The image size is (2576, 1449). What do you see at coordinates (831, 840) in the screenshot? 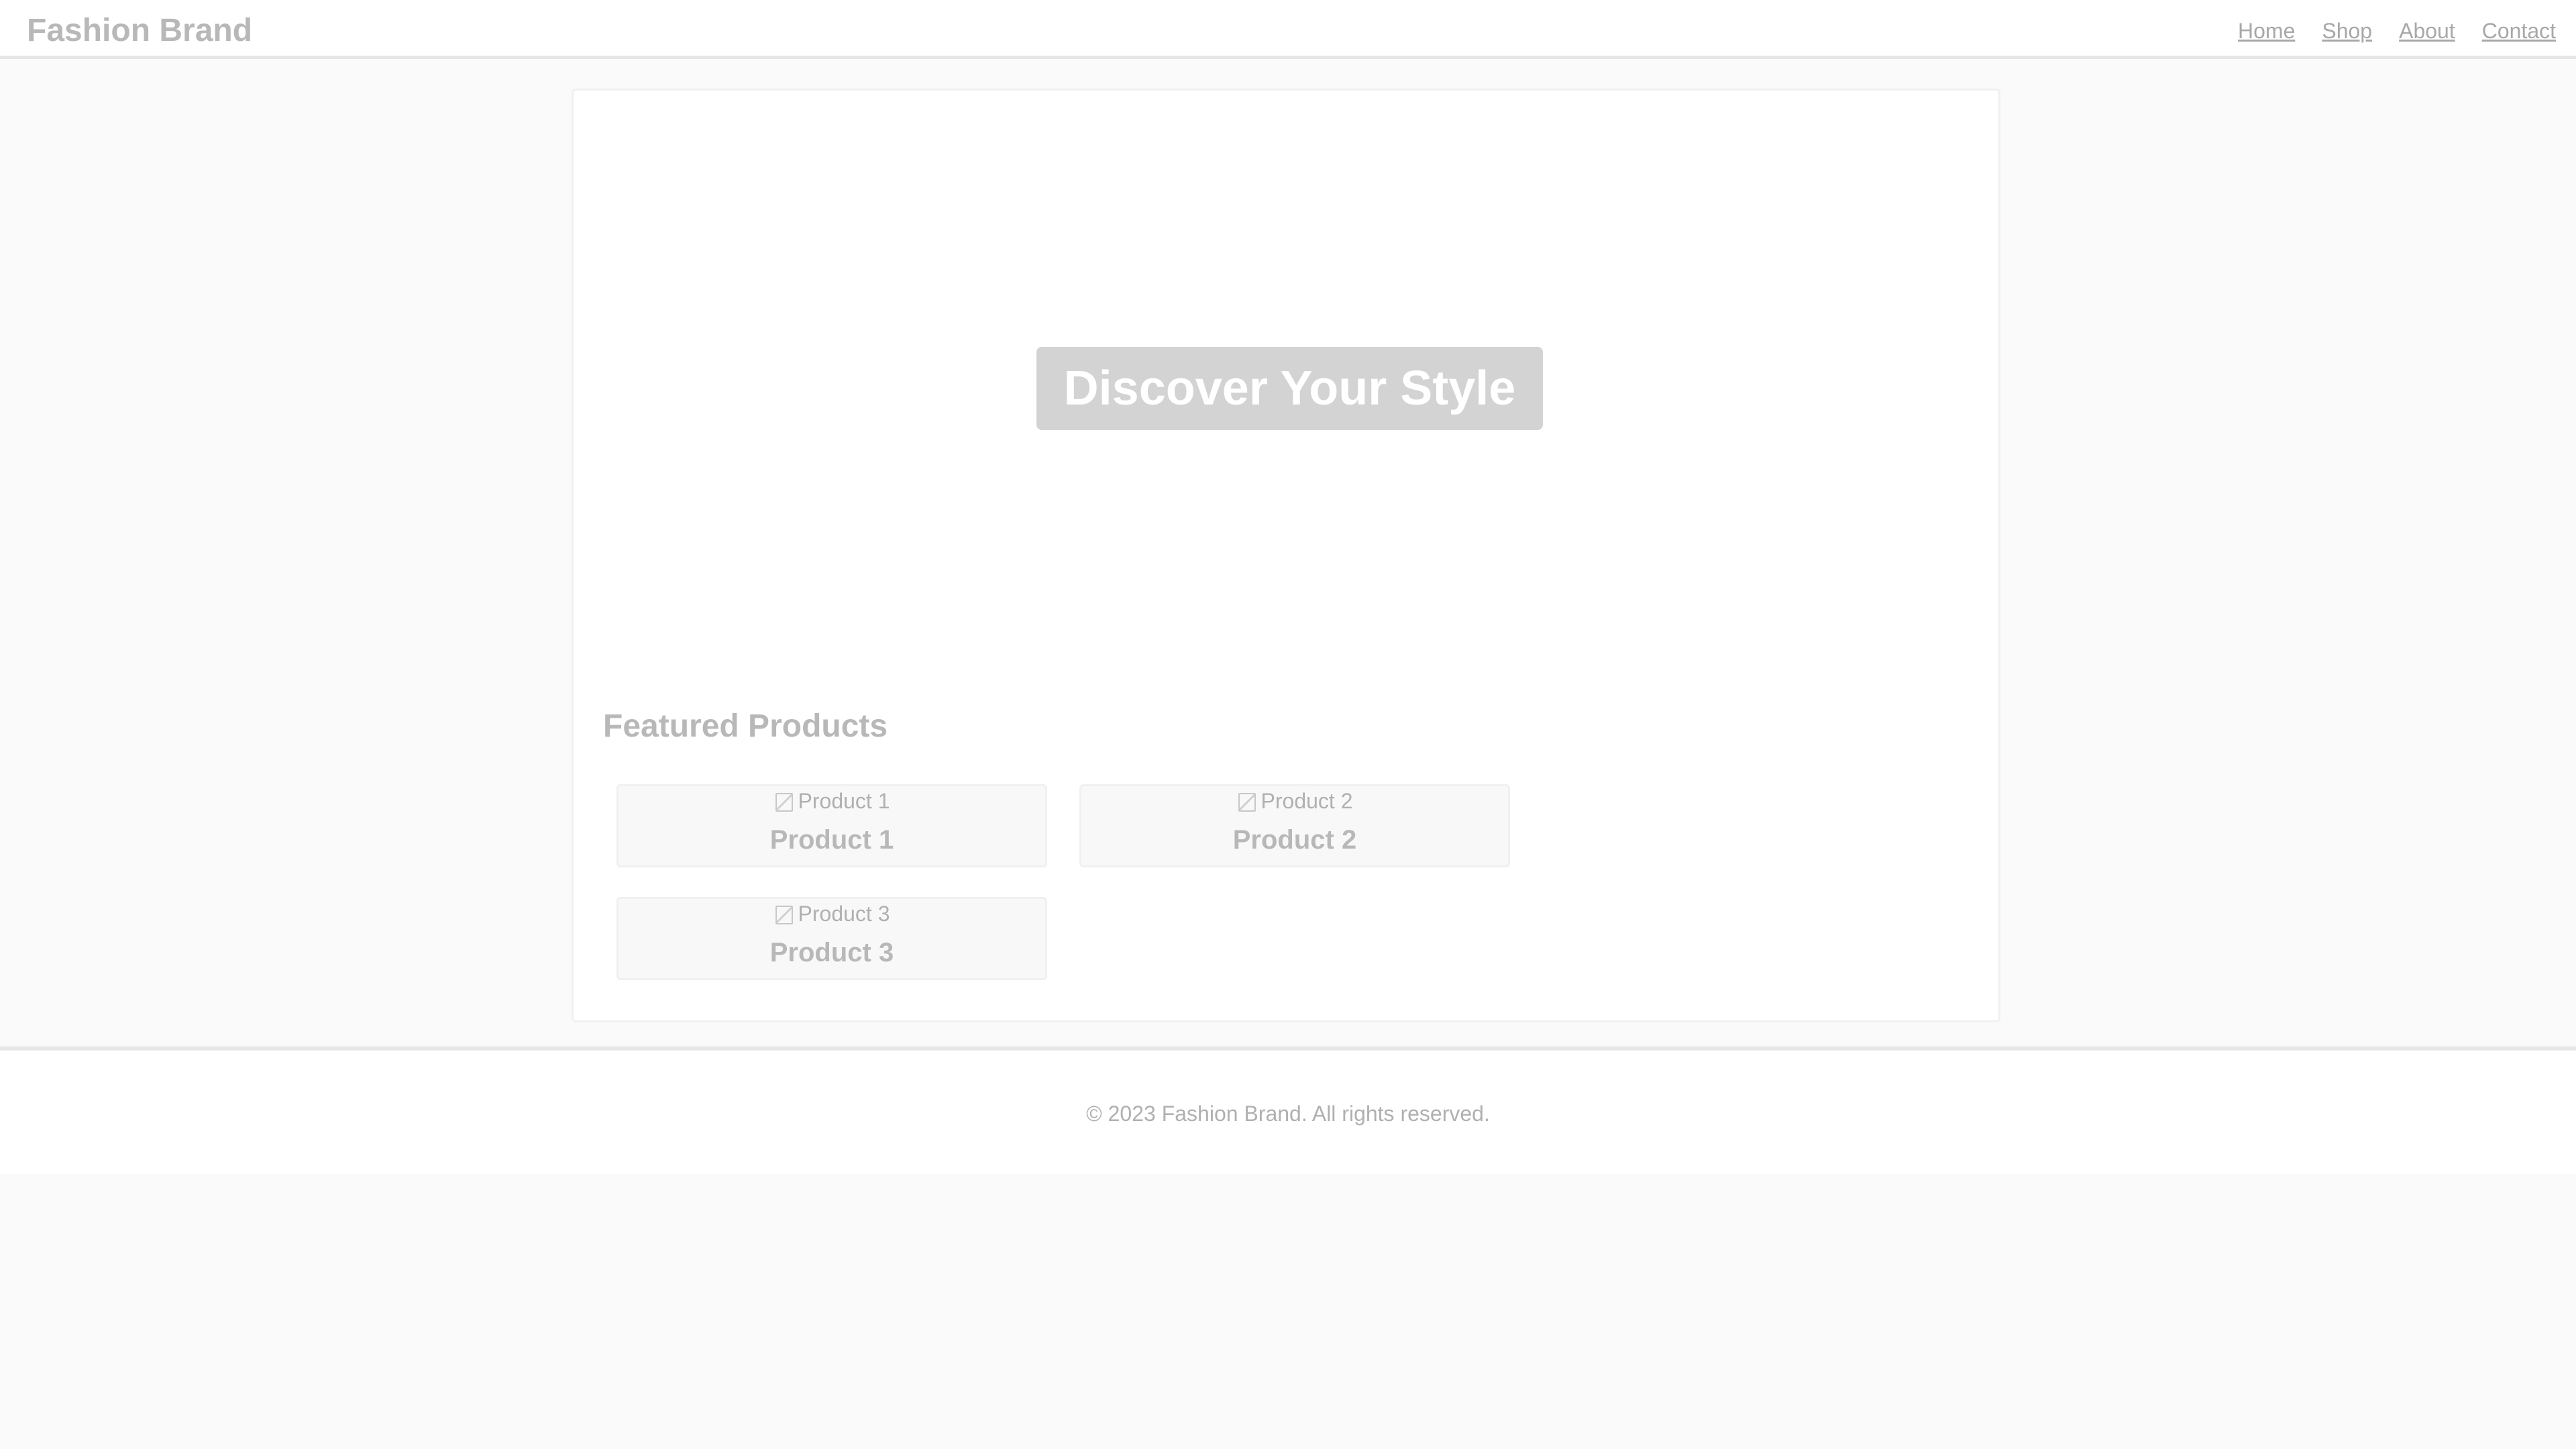
I see `product-name: Product 1` at bounding box center [831, 840].